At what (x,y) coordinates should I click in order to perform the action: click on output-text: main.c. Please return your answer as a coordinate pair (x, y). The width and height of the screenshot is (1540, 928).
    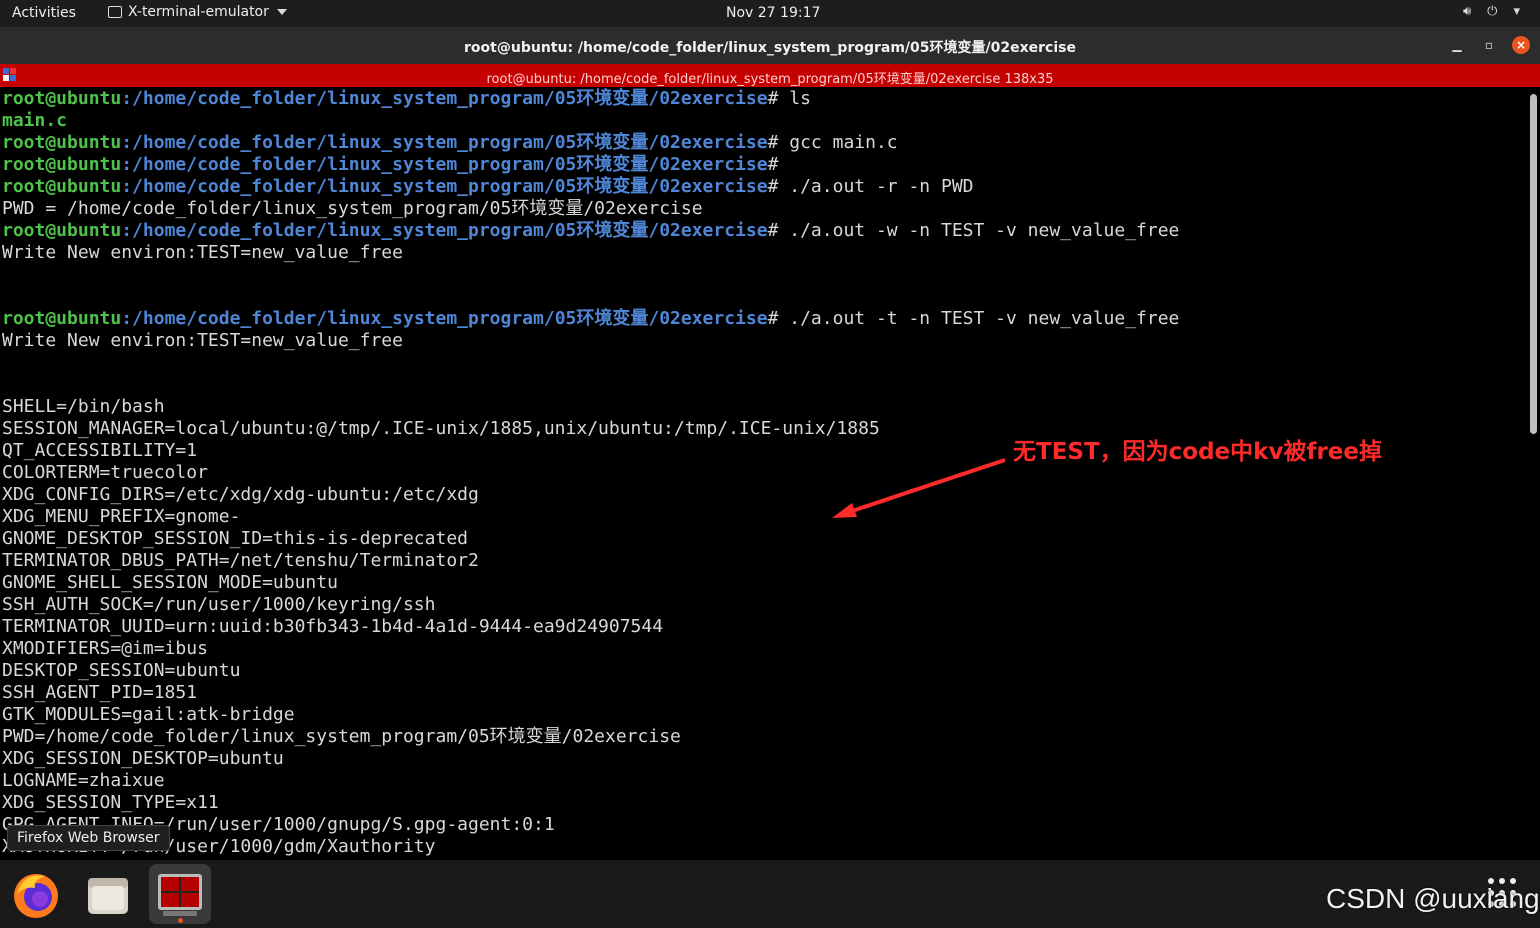
    Looking at the image, I should click on (35, 120).